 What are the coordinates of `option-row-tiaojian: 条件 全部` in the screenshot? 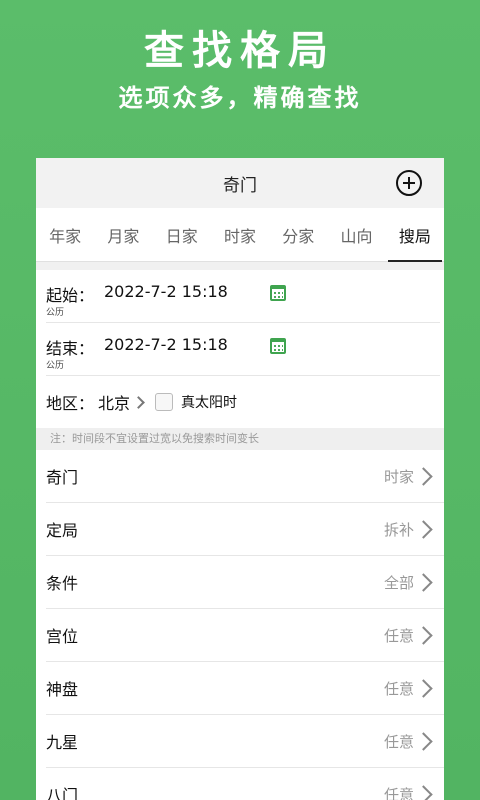 It's located at (245, 582).